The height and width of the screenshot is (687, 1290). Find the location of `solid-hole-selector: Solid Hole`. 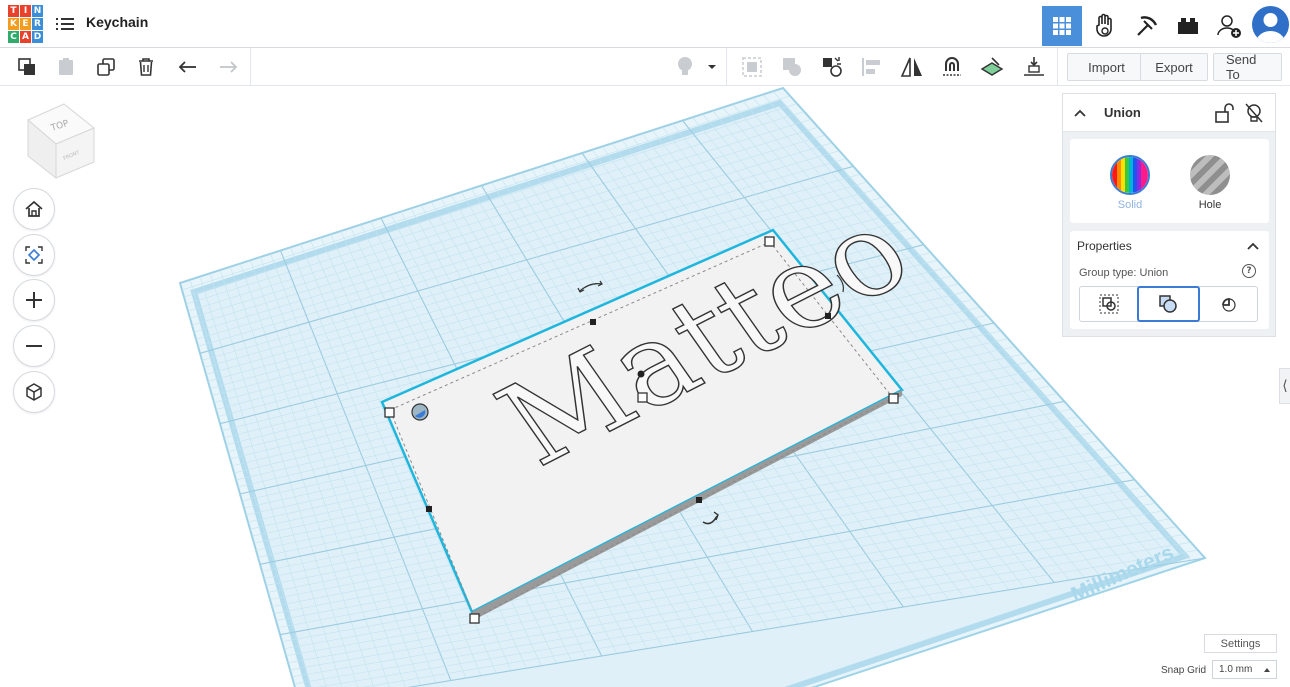

solid-hole-selector: Solid Hole is located at coordinates (1169, 181).